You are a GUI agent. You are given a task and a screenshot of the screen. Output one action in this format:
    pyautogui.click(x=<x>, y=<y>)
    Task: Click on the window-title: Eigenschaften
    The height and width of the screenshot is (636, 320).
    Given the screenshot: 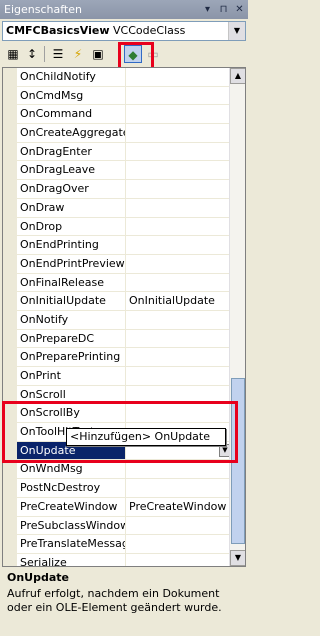 What is the action you would take?
    pyautogui.click(x=43, y=9)
    